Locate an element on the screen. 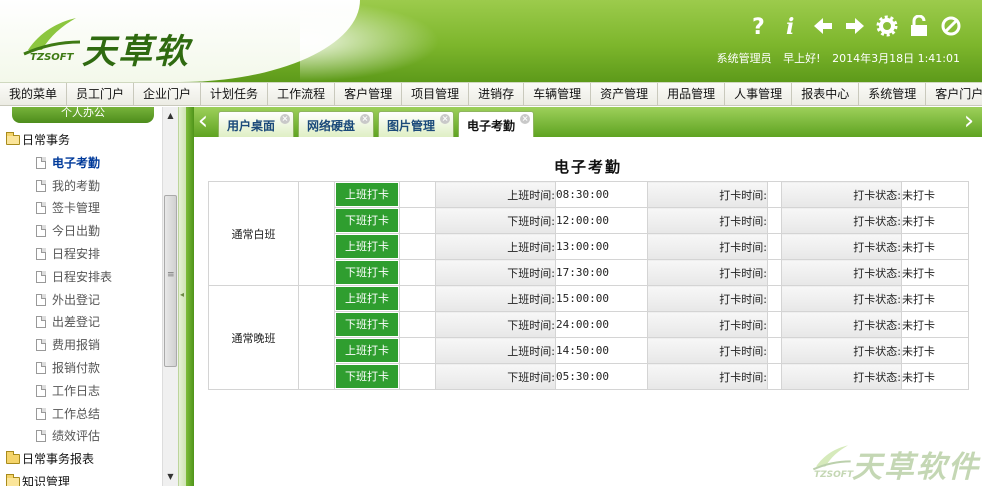 The width and height of the screenshot is (982, 486). punch-status-label: 打卡状态: is located at coordinates (841, 350).